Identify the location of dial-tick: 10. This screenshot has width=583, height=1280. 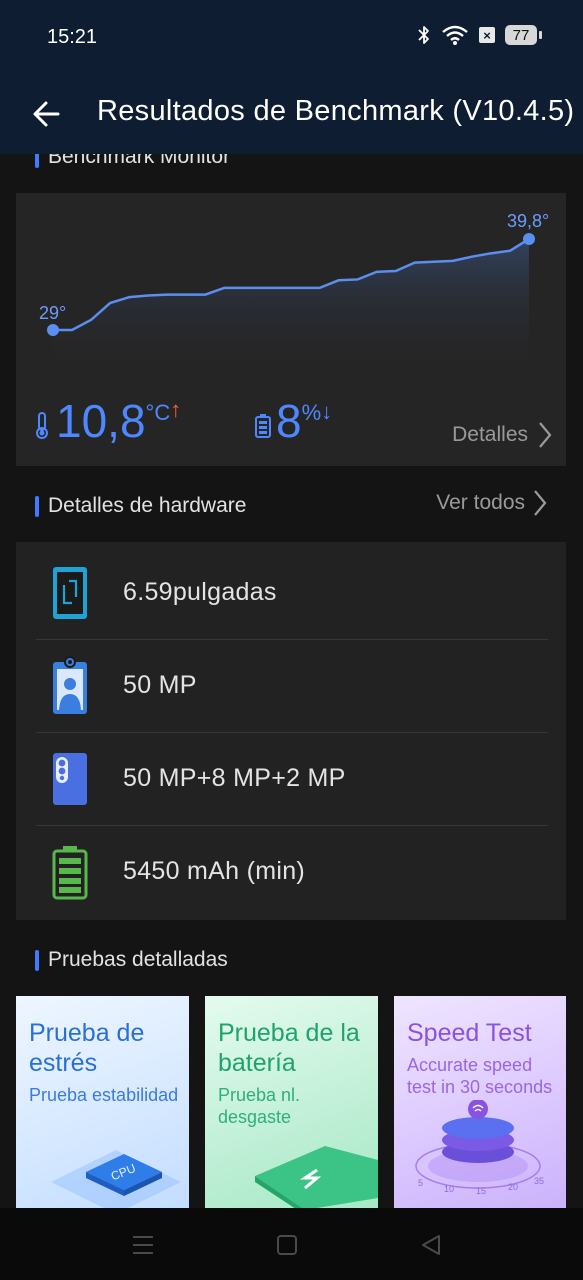
(449, 1189).